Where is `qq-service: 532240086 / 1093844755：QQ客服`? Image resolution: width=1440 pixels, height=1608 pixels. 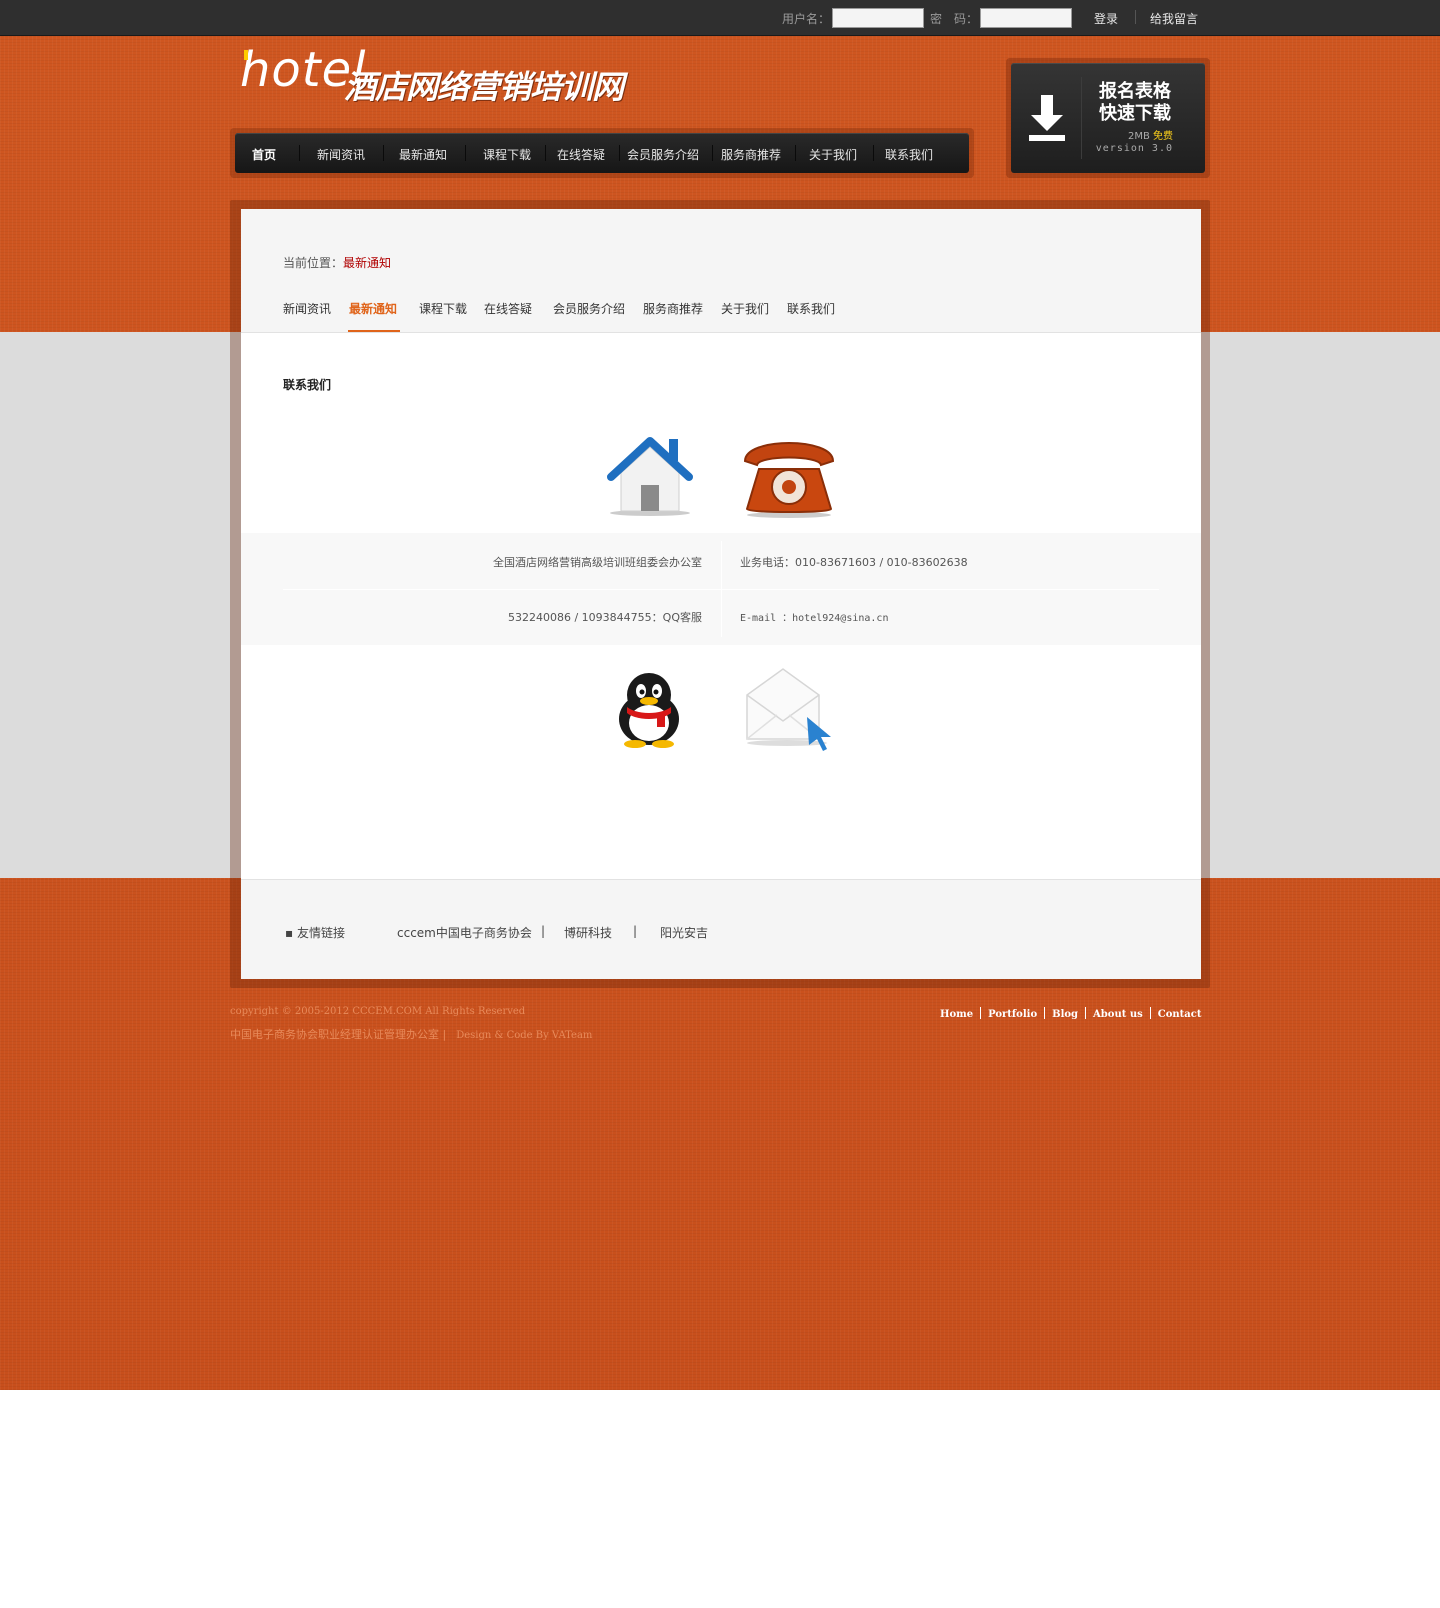 qq-service: 532240086 / 1093844755：QQ客服 is located at coordinates (605, 617).